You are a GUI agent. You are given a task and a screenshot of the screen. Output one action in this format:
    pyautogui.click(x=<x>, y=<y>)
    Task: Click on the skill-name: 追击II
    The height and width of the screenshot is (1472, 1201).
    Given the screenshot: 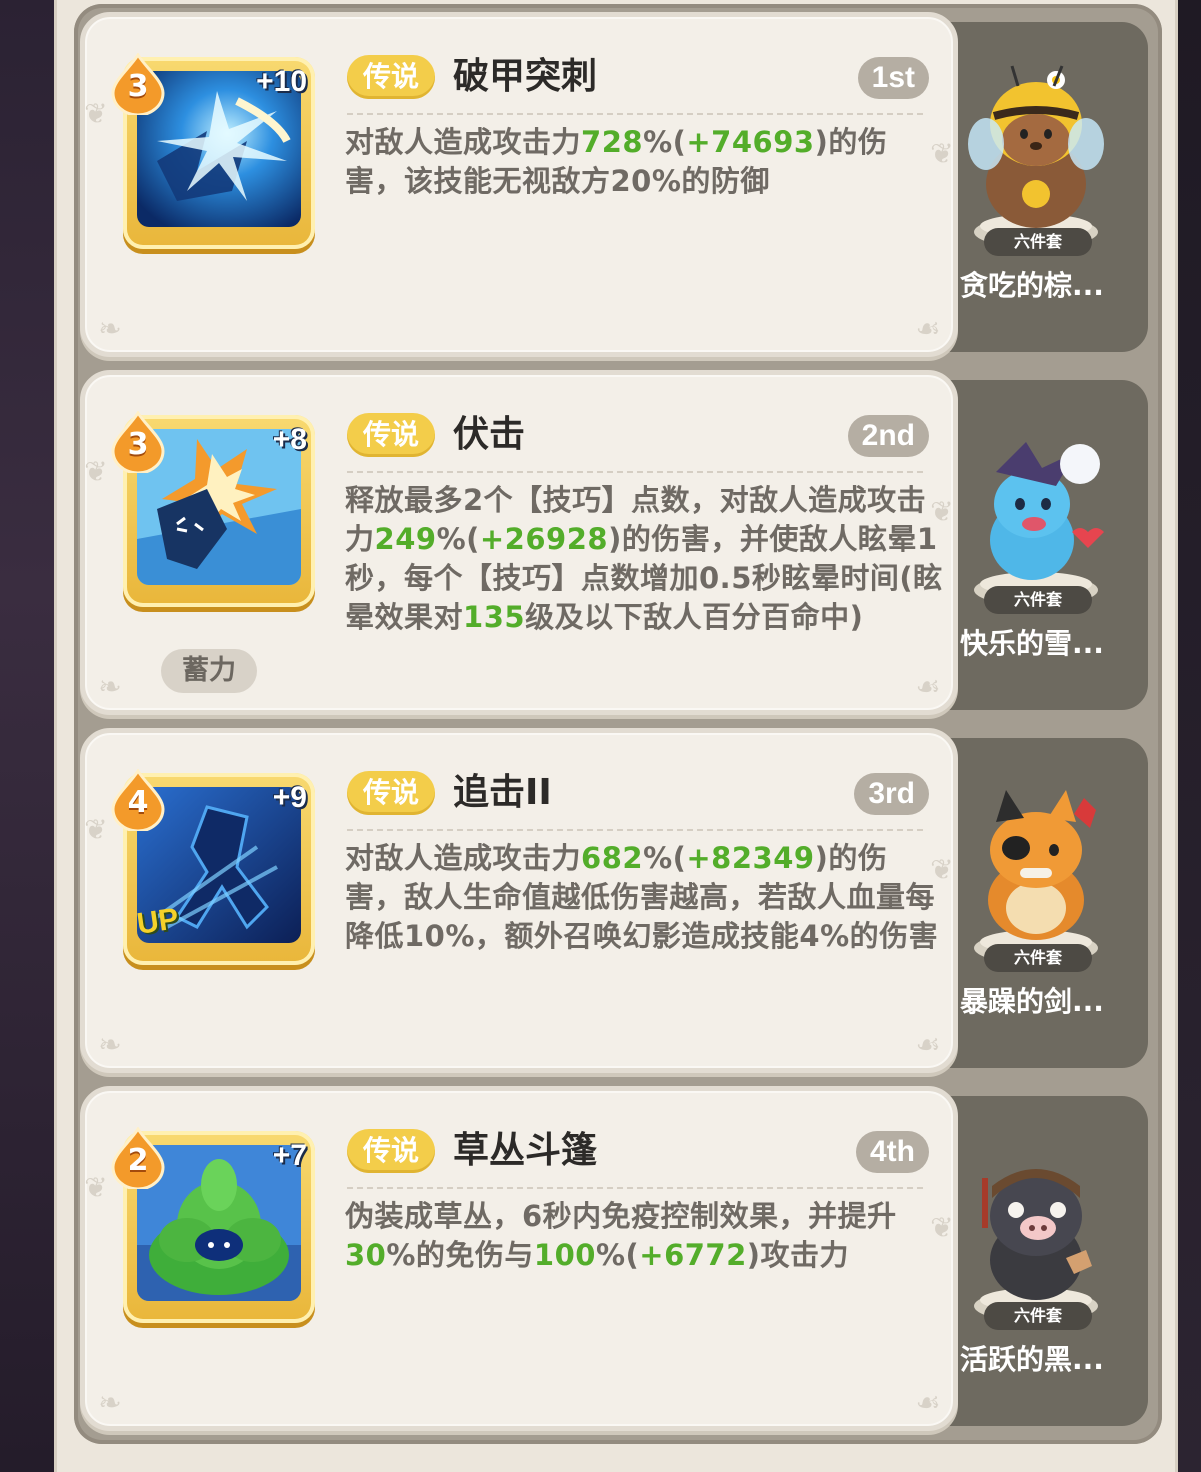 What is the action you would take?
    pyautogui.click(x=502, y=792)
    